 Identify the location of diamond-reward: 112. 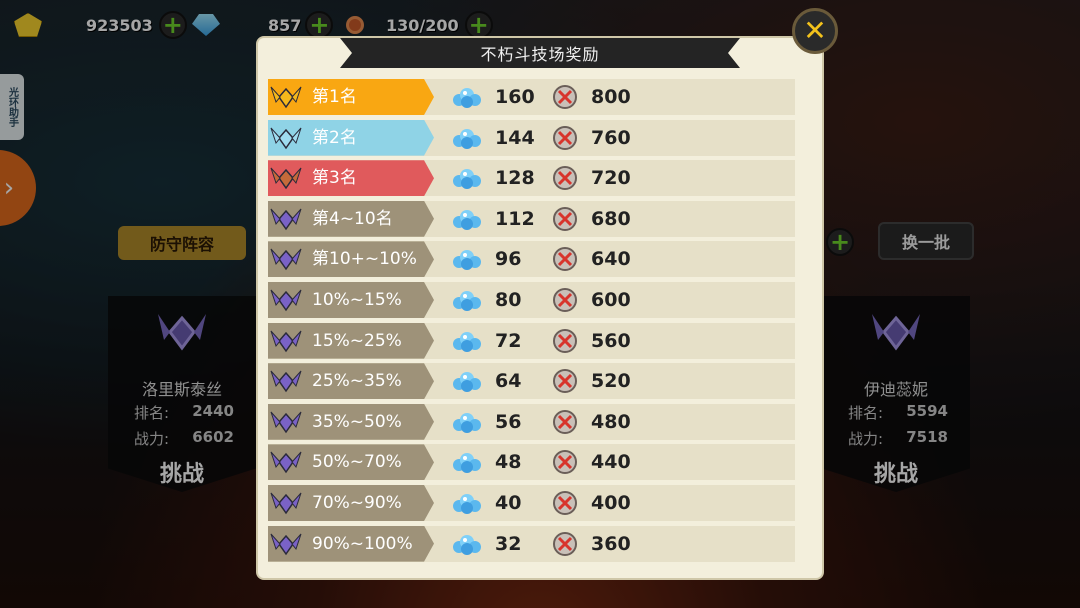
(515, 218).